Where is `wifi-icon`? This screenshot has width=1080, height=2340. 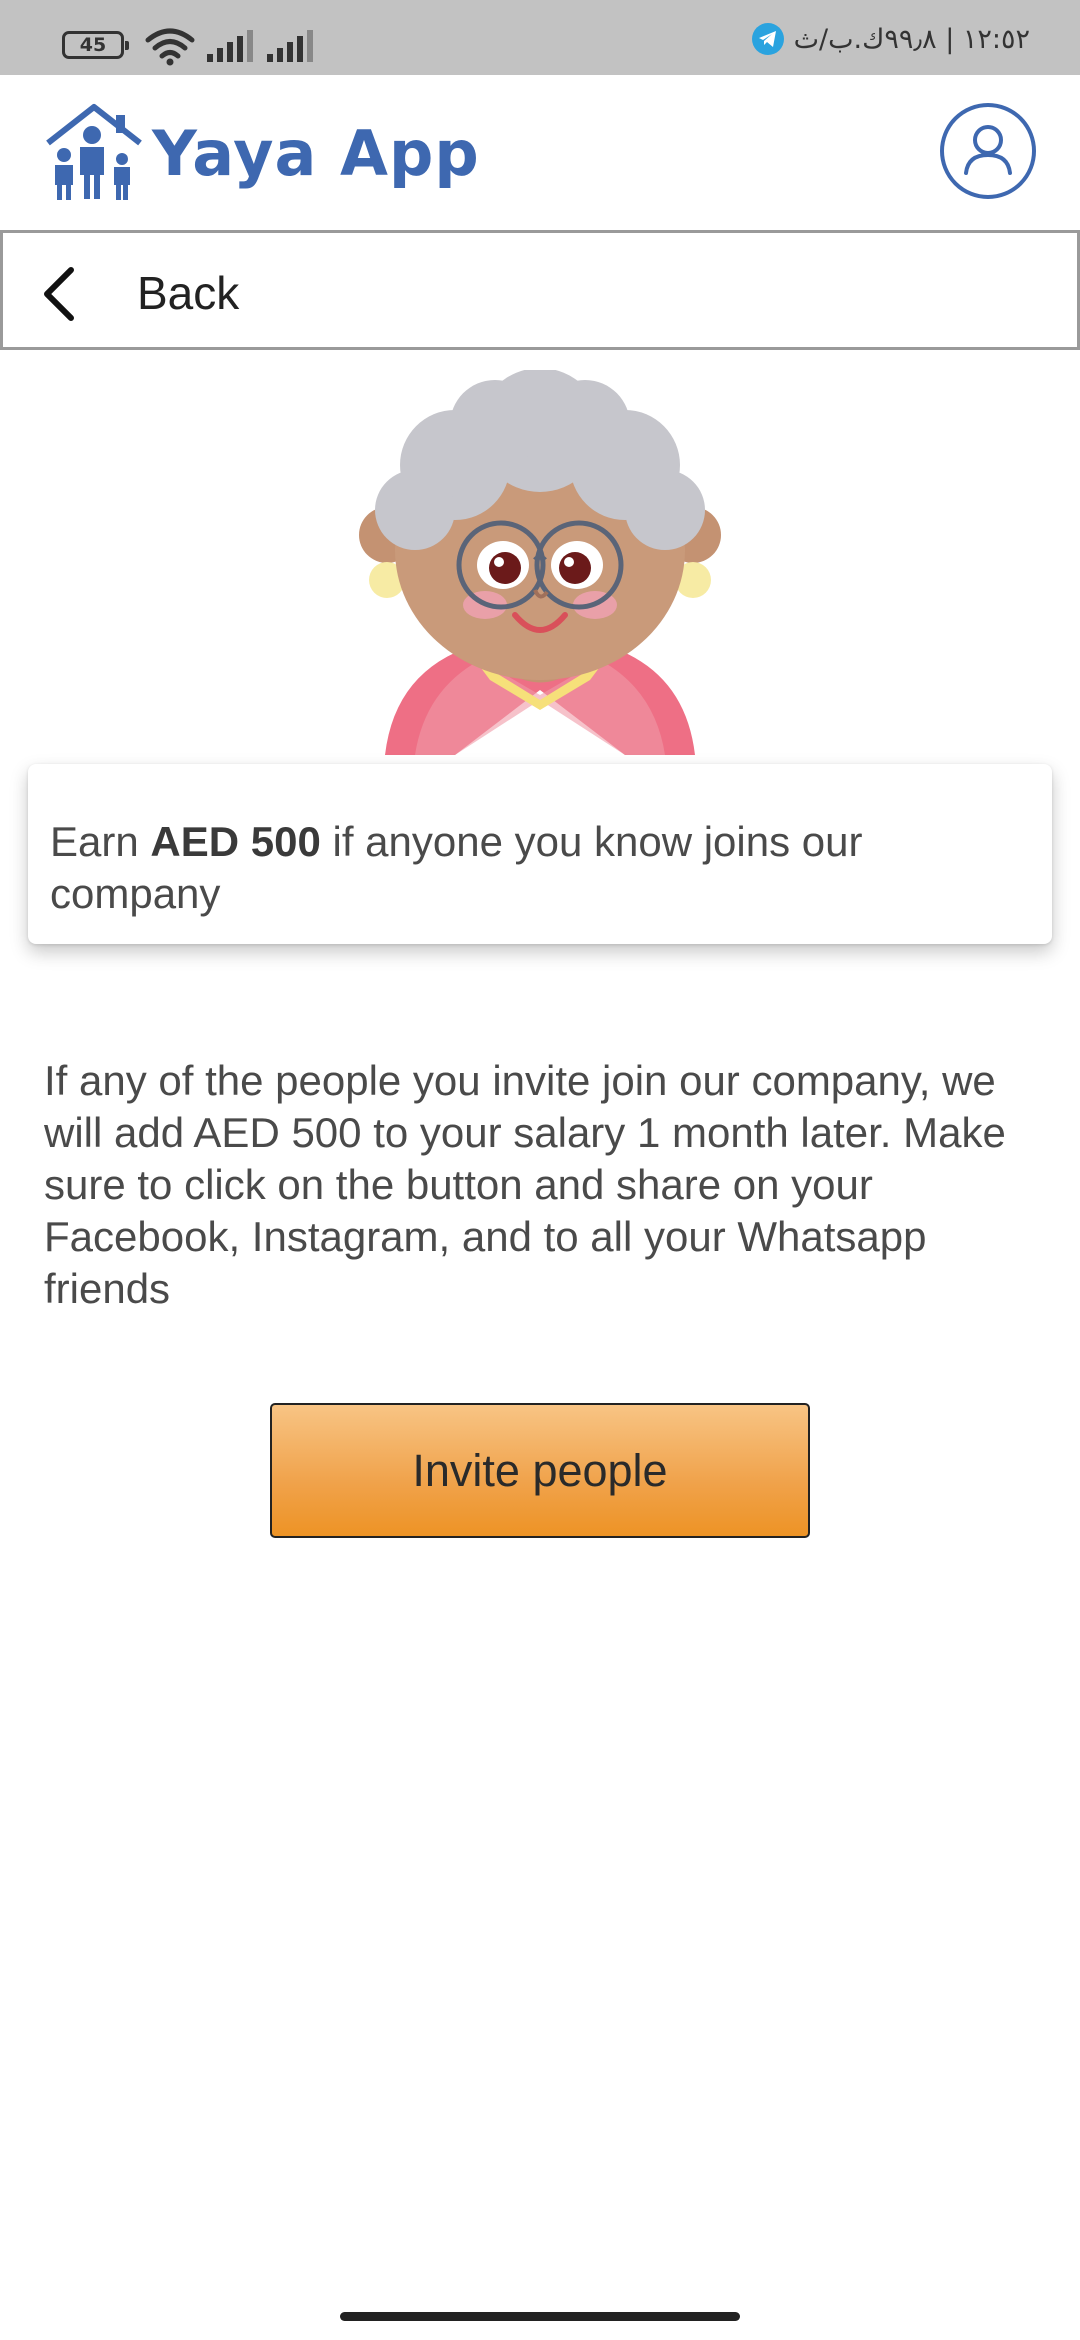
wifi-icon is located at coordinates (170, 47).